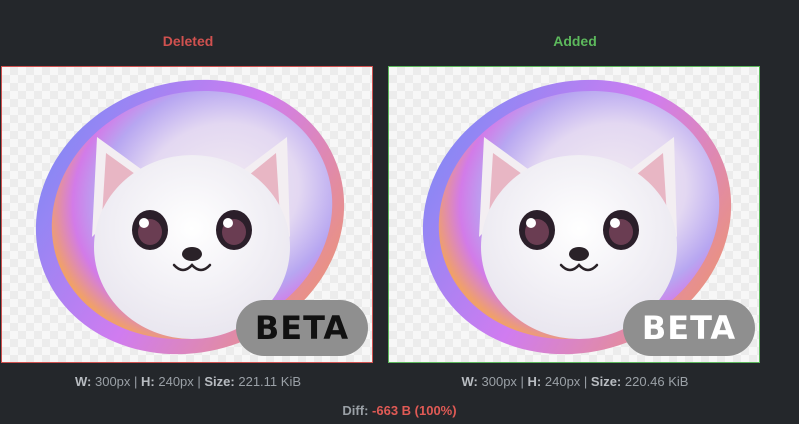 This screenshot has height=424, width=799. I want to click on size-value: 221.11 KiB, so click(269, 381).